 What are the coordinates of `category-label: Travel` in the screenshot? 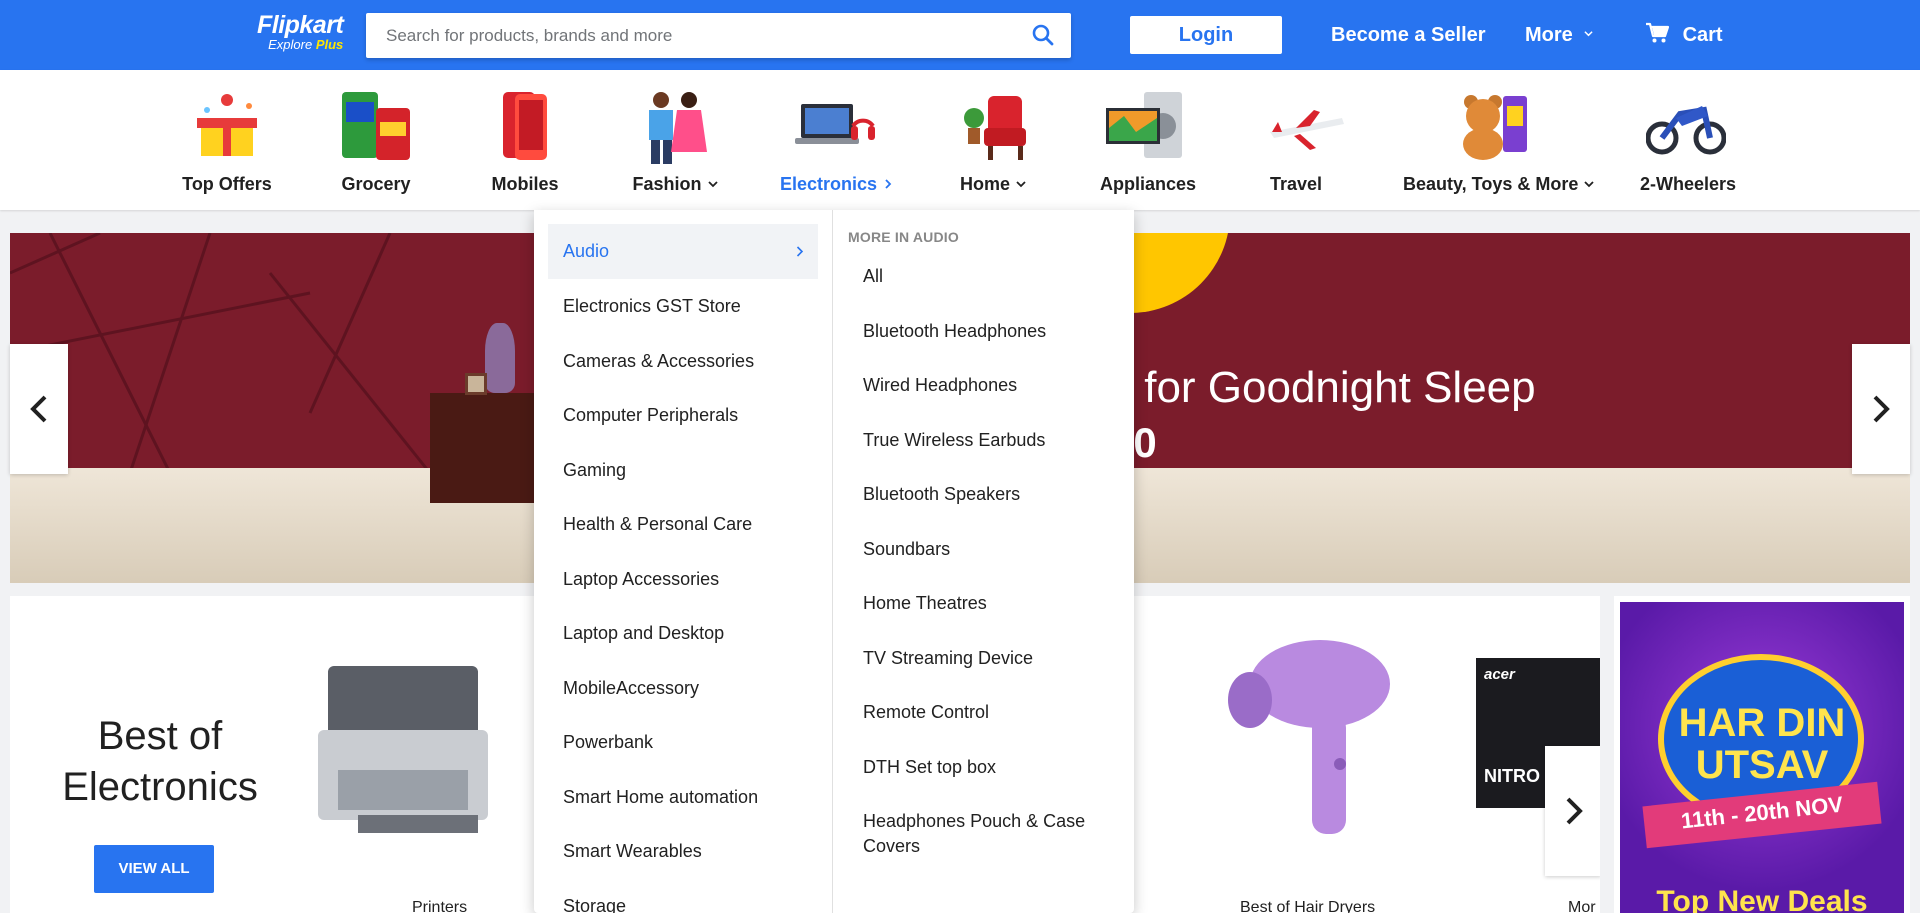 It's located at (1296, 184).